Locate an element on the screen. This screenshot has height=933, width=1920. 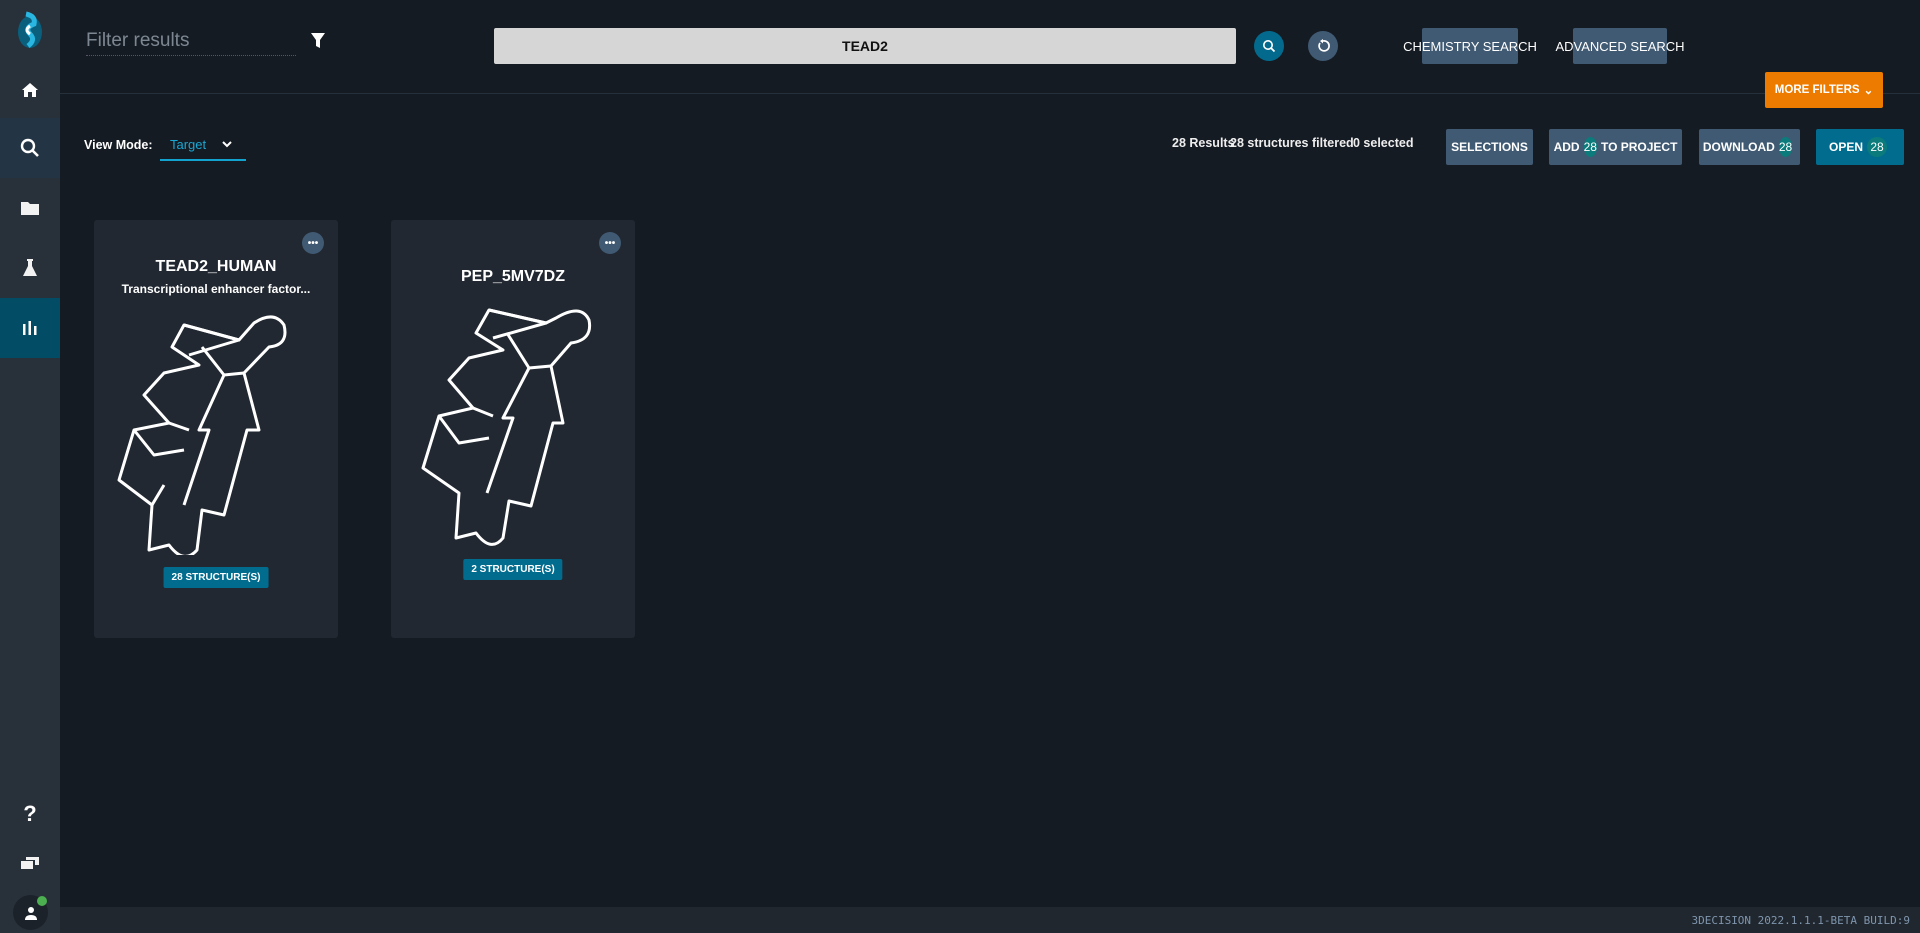
header: TEAD2 CHEMISTRY SEARCH ADVANCED SEARCH is located at coordinates (990, 47).